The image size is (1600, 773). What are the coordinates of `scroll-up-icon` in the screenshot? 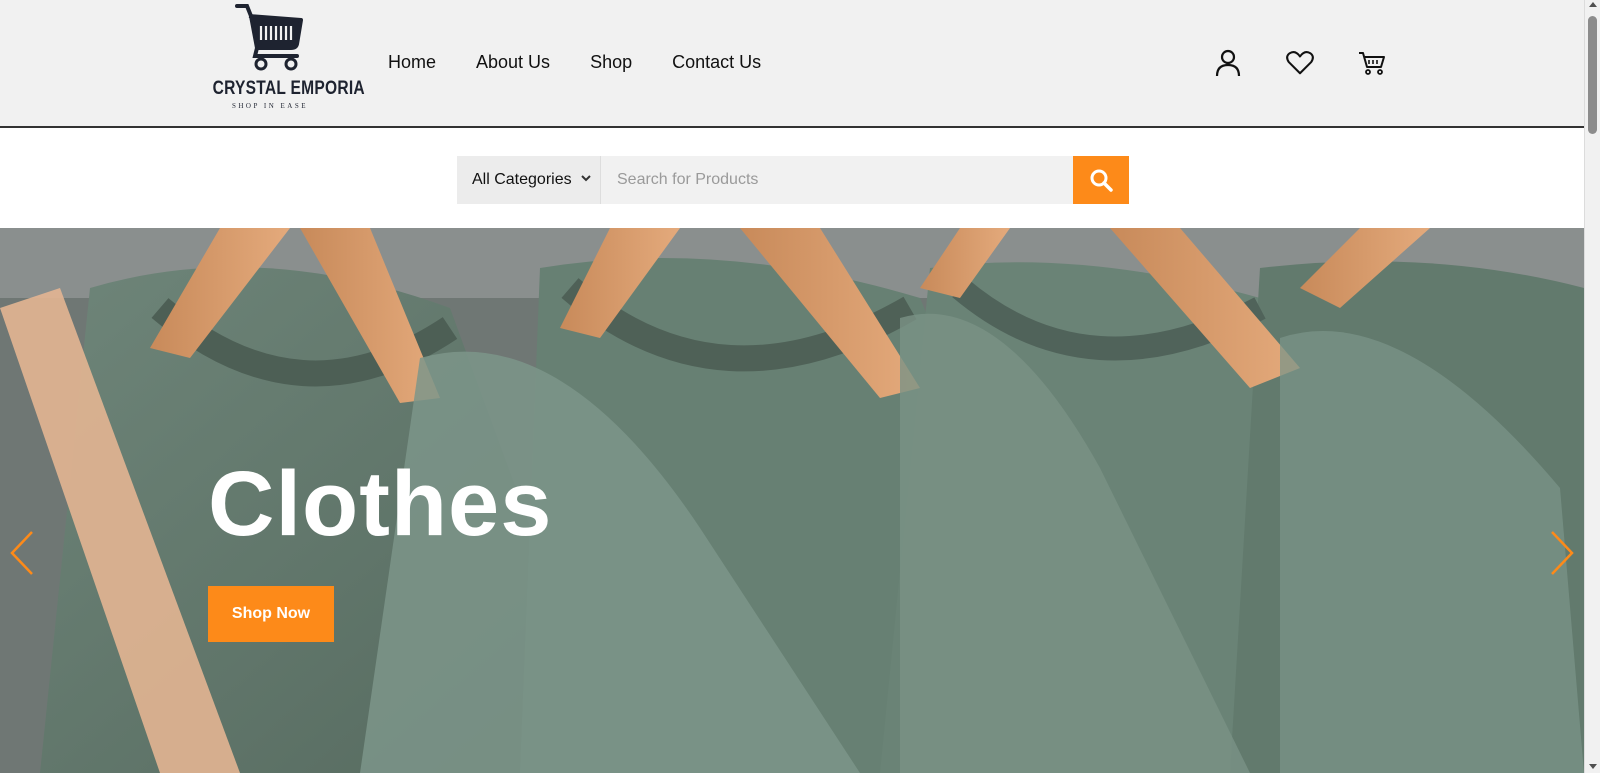 It's located at (1593, 4).